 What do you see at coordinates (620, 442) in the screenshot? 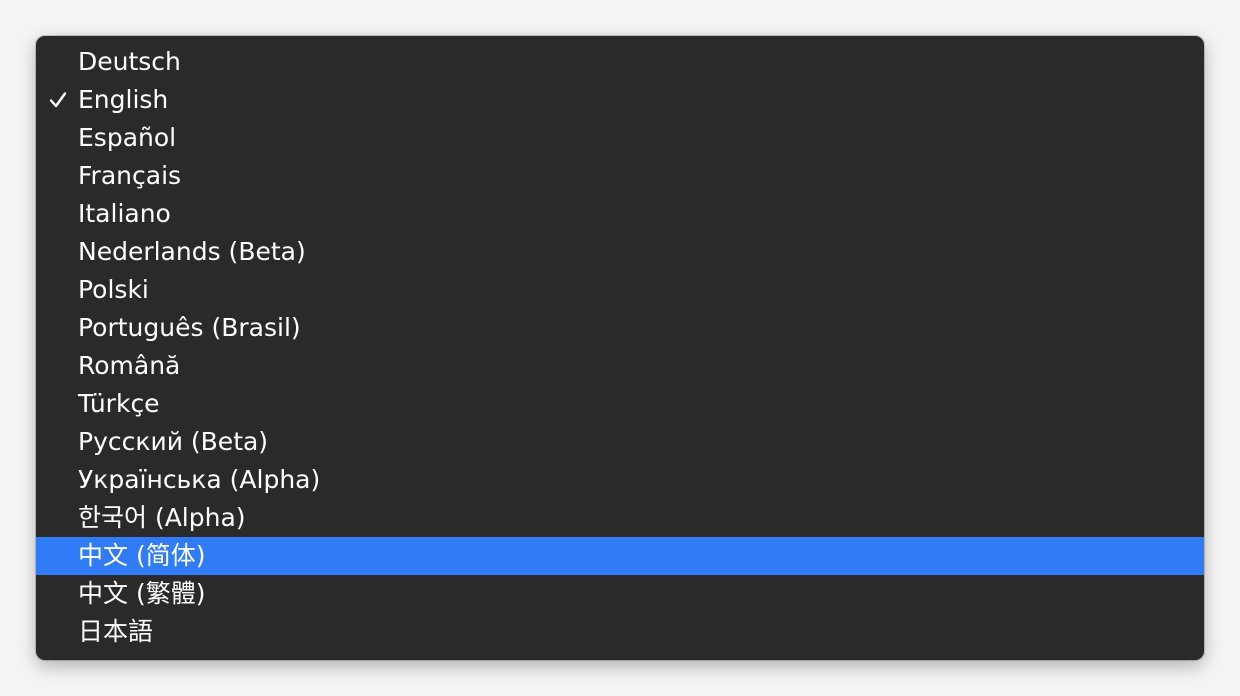
I see `menu-item-russian: Русский (Beta)` at bounding box center [620, 442].